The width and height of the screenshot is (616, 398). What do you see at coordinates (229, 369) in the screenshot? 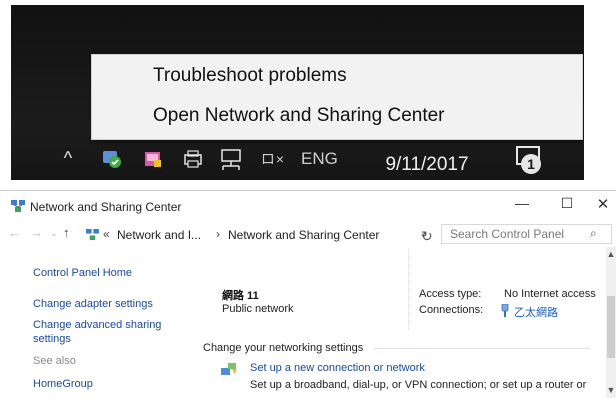
I see `new-connection-icon` at bounding box center [229, 369].